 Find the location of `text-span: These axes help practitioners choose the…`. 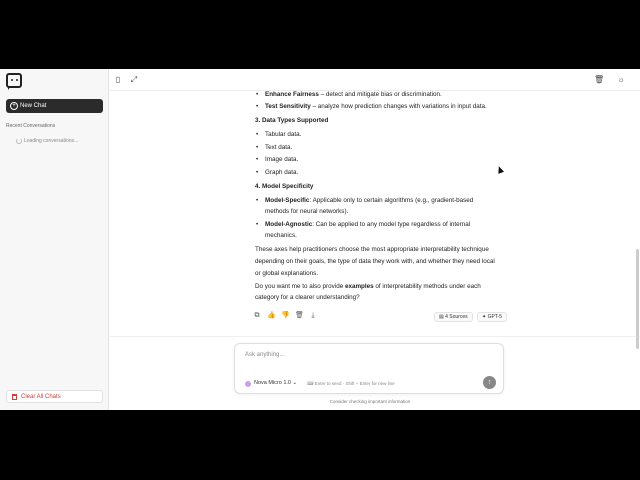

text-span: These axes help practitioners choose the… is located at coordinates (372, 249).